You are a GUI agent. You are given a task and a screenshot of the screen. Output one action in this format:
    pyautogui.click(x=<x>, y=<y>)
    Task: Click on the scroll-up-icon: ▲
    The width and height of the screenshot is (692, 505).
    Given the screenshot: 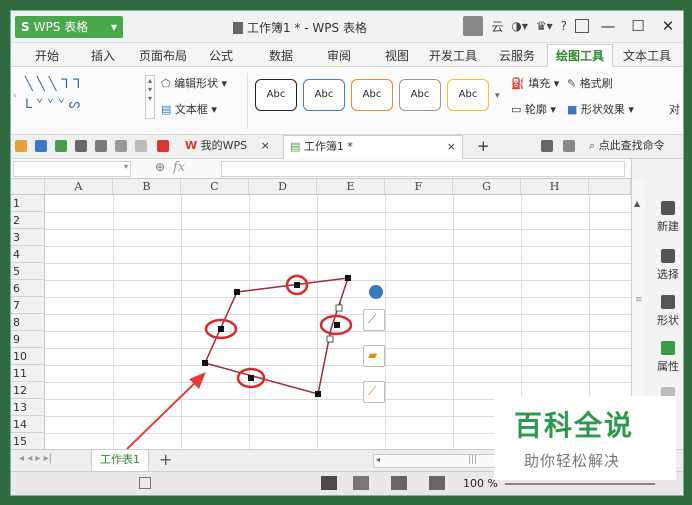 What is the action you would take?
    pyautogui.click(x=637, y=203)
    